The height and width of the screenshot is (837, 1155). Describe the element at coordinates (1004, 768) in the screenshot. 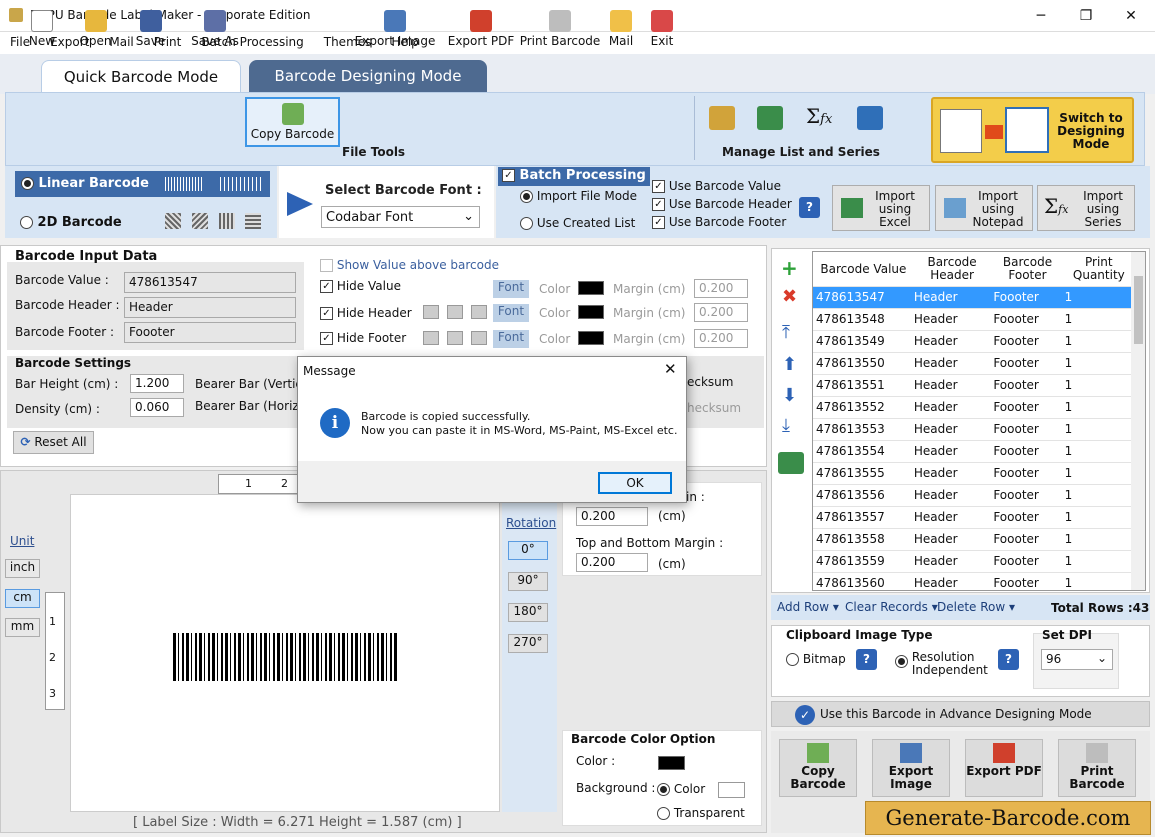

I see `export-pdf-bottom-button: Export PDF` at that location.